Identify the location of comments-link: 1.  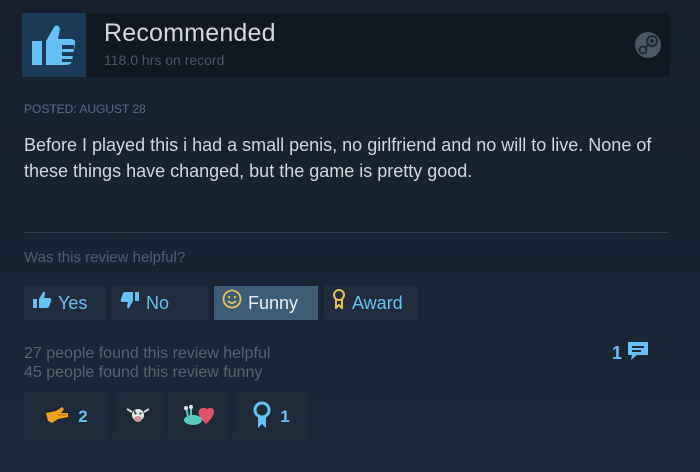
(631, 353).